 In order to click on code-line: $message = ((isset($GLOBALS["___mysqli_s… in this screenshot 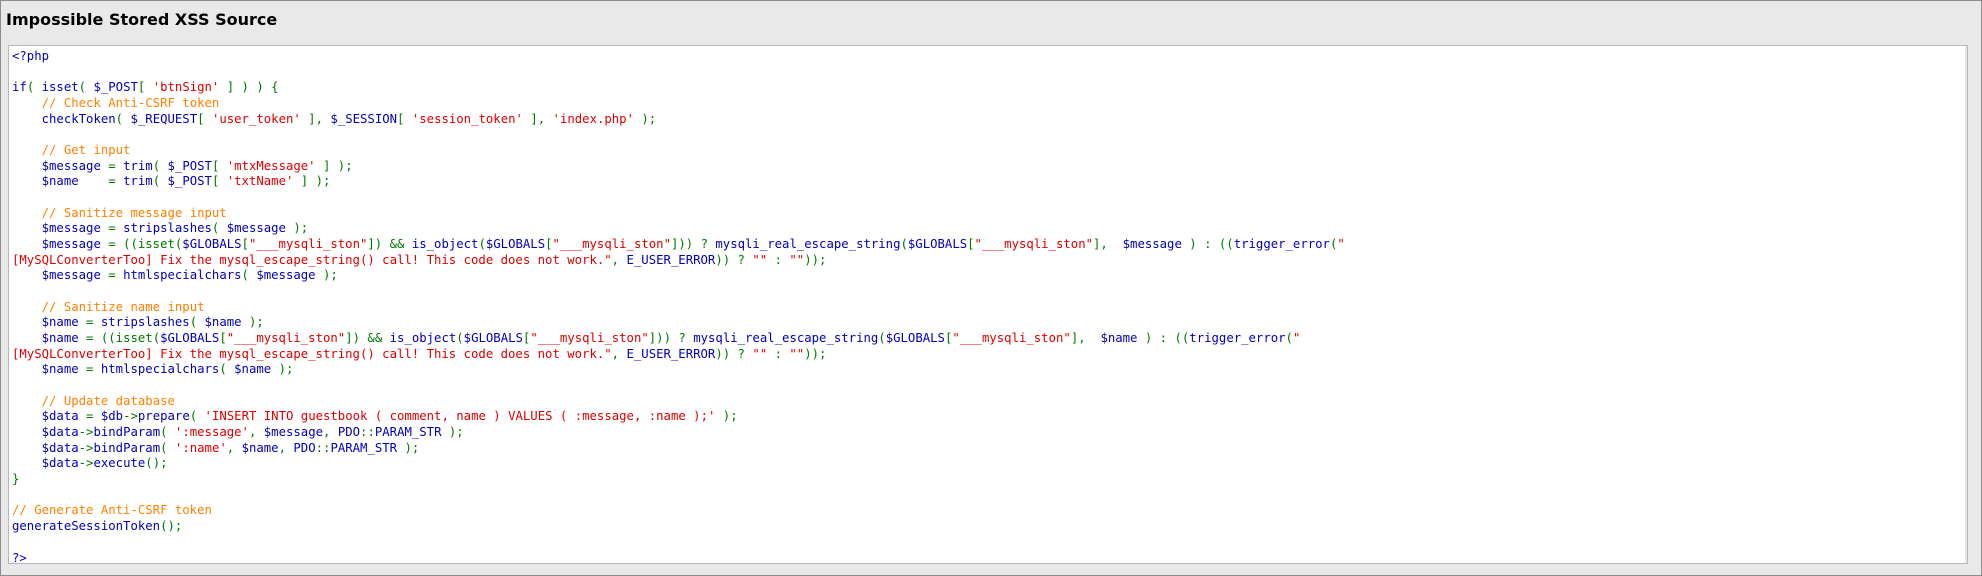, I will do `click(678, 245)`.